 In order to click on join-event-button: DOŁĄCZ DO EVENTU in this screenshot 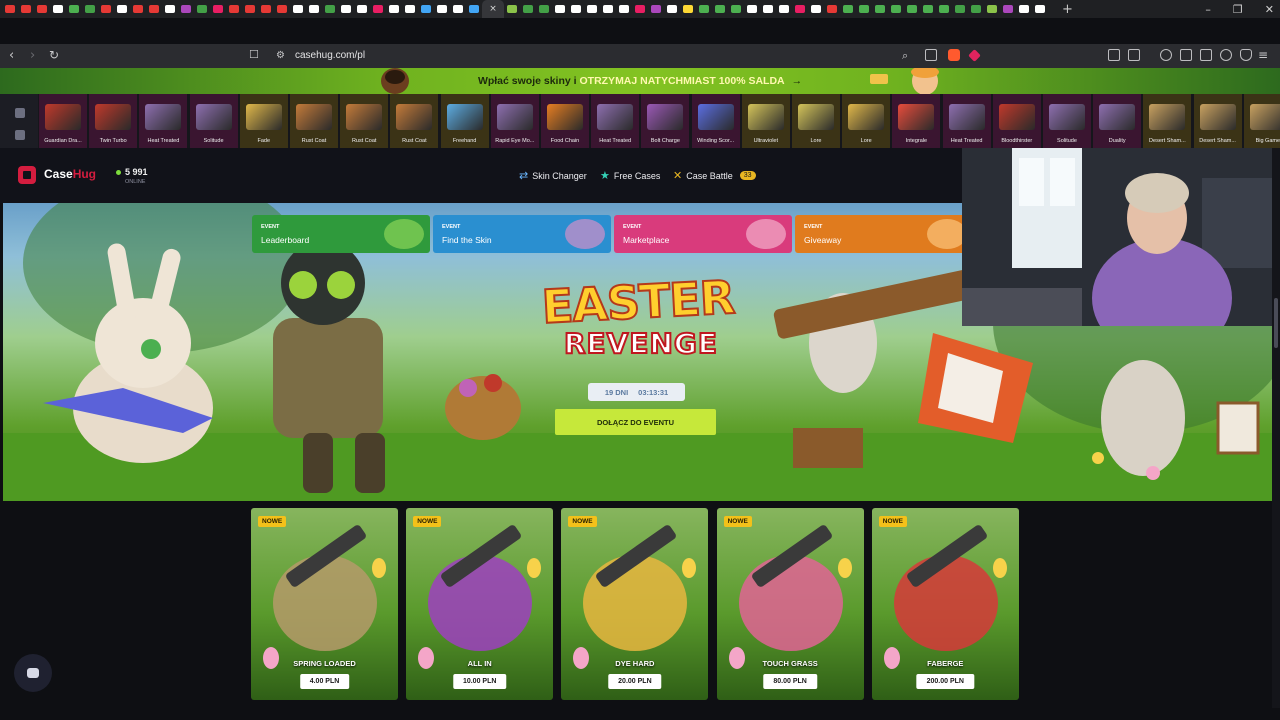, I will do `click(635, 422)`.